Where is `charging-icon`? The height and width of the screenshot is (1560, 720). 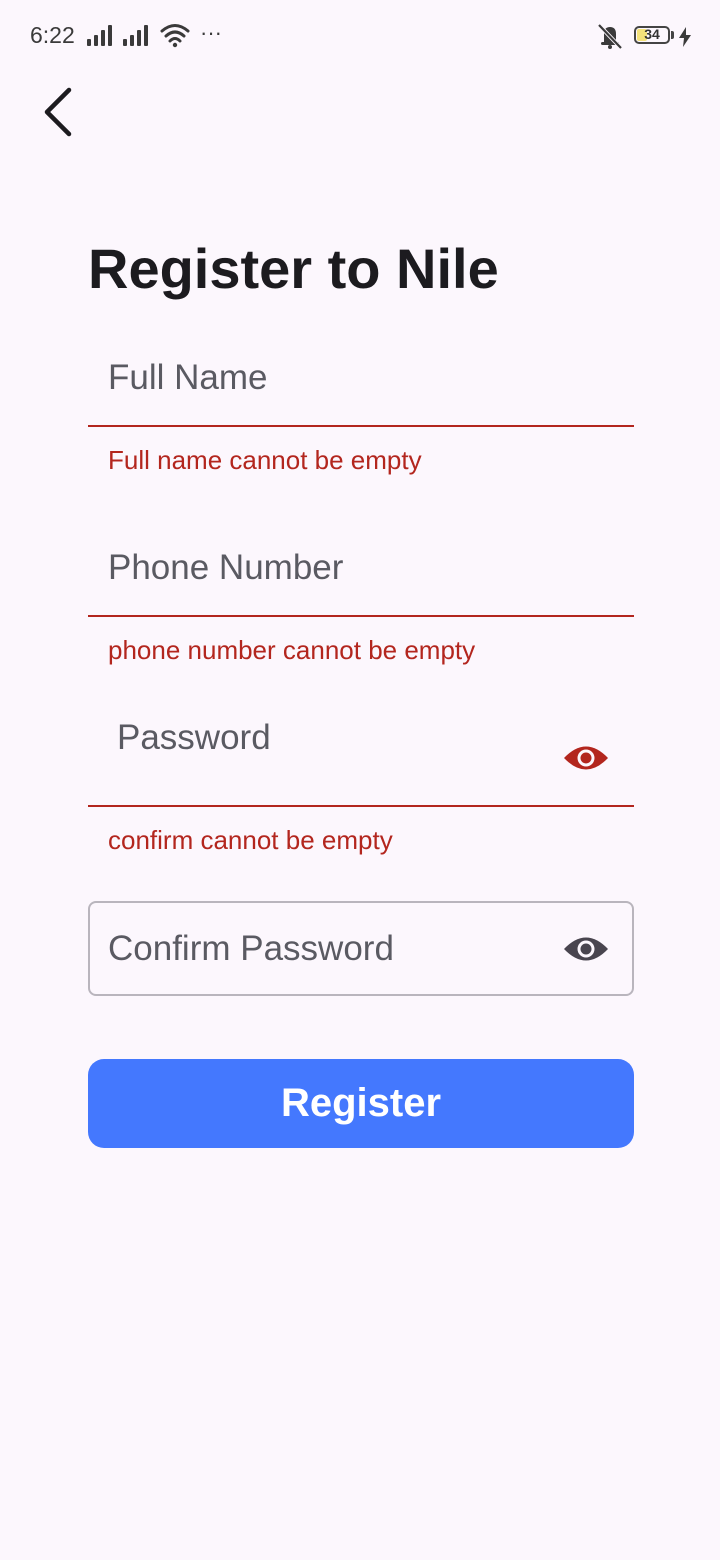 charging-icon is located at coordinates (685, 37).